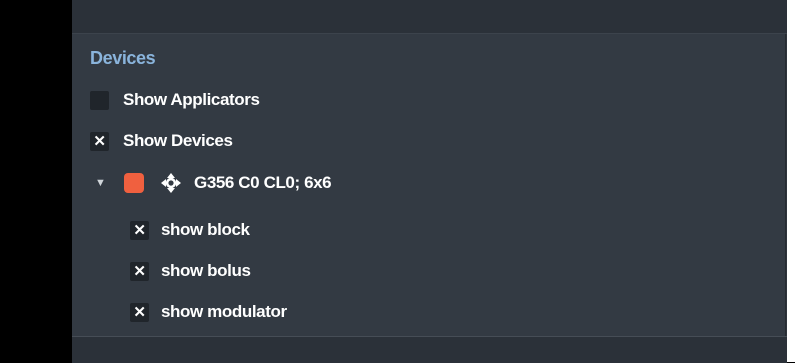 The width and height of the screenshot is (795, 363). Describe the element at coordinates (178, 140) in the screenshot. I see `show-devices-label: Show Devices` at that location.